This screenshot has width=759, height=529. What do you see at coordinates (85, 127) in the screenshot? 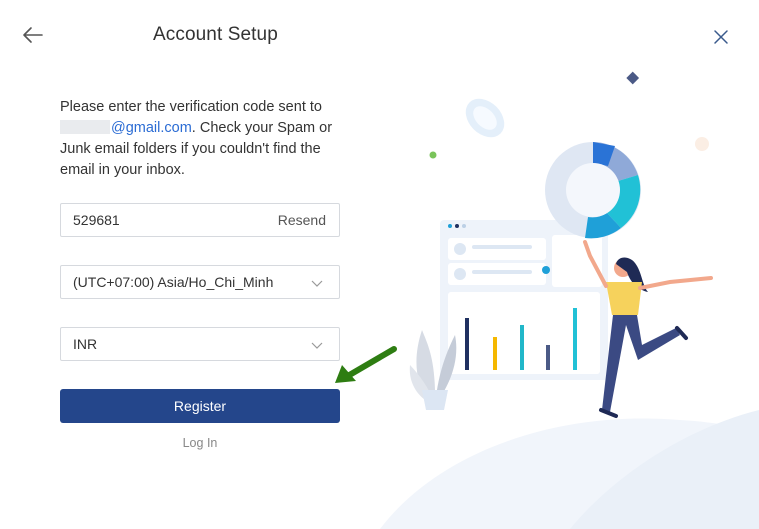
I see `masked-email-user` at bounding box center [85, 127].